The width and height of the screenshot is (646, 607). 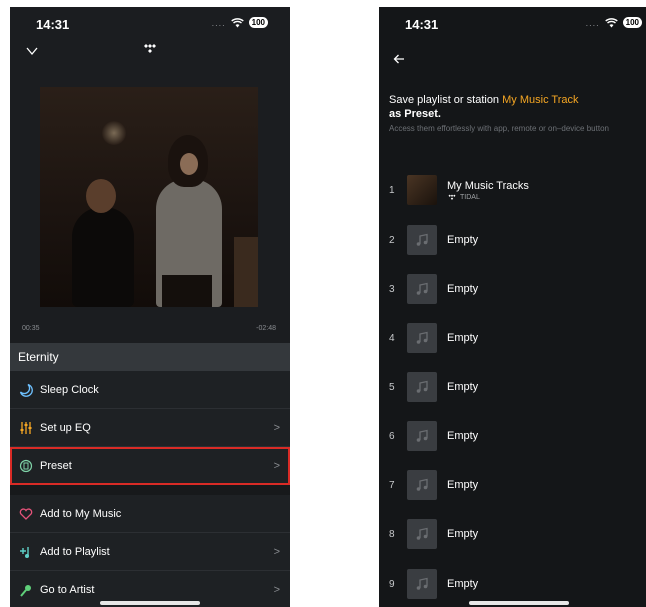 What do you see at coordinates (26, 428) in the screenshot?
I see `eq-sliders-icon` at bounding box center [26, 428].